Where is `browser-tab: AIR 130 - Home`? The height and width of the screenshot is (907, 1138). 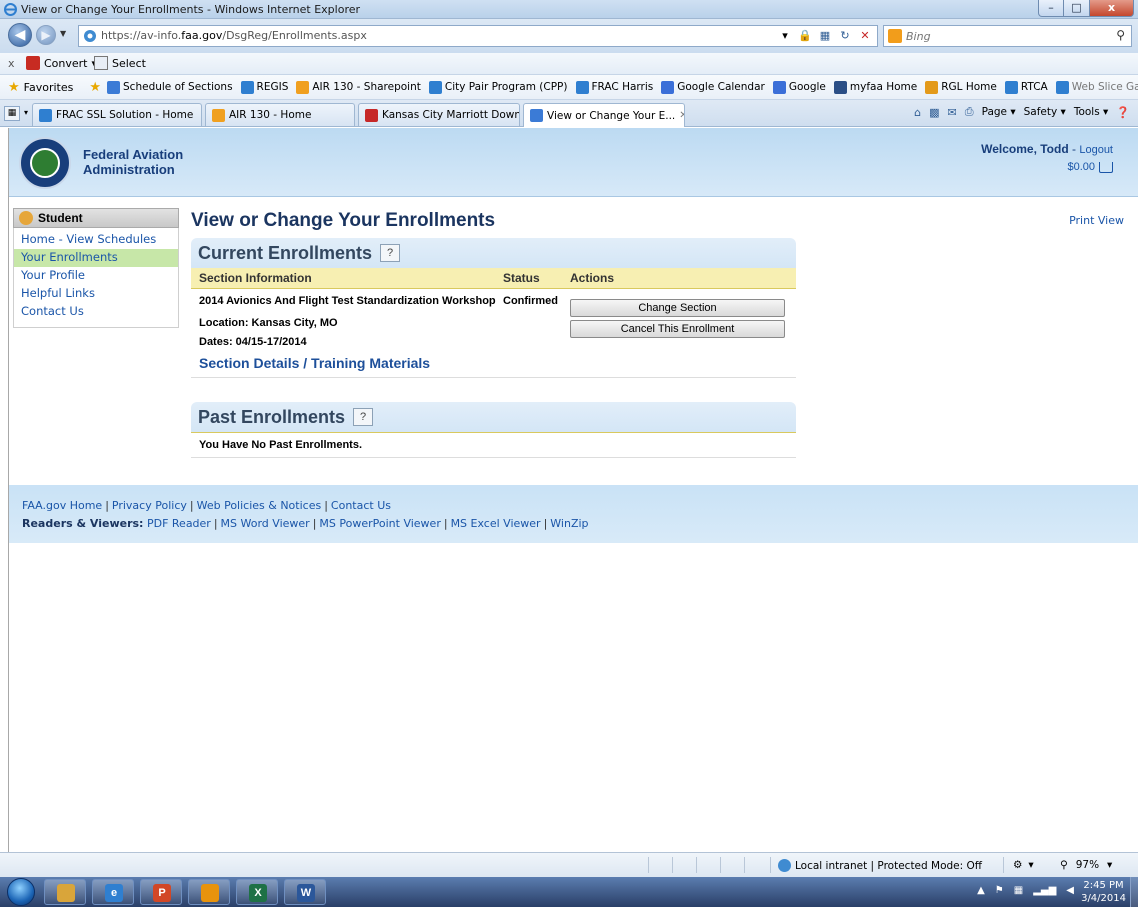 browser-tab: AIR 130 - Home is located at coordinates (280, 114).